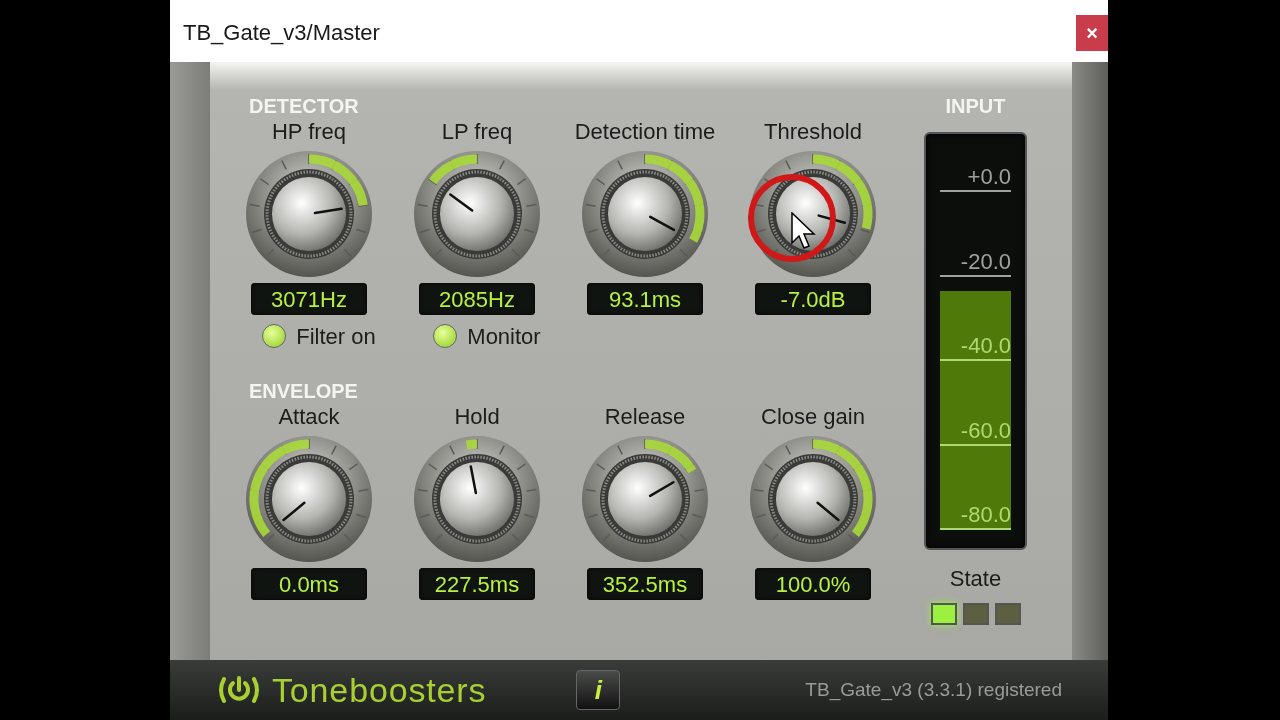 Image resolution: width=1280 pixels, height=720 pixels. I want to click on knob-label: Close gain, so click(813, 417).